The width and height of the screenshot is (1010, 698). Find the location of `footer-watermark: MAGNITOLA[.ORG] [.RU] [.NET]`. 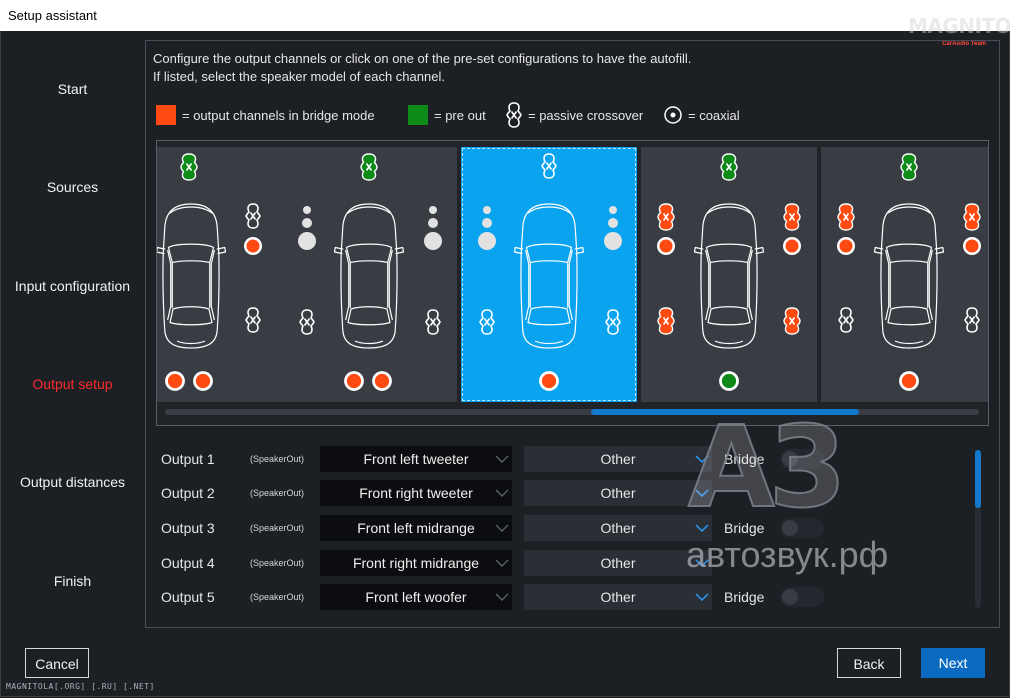

footer-watermark: MAGNITOLA[.ORG] [.RU] [.NET] is located at coordinates (80, 686).